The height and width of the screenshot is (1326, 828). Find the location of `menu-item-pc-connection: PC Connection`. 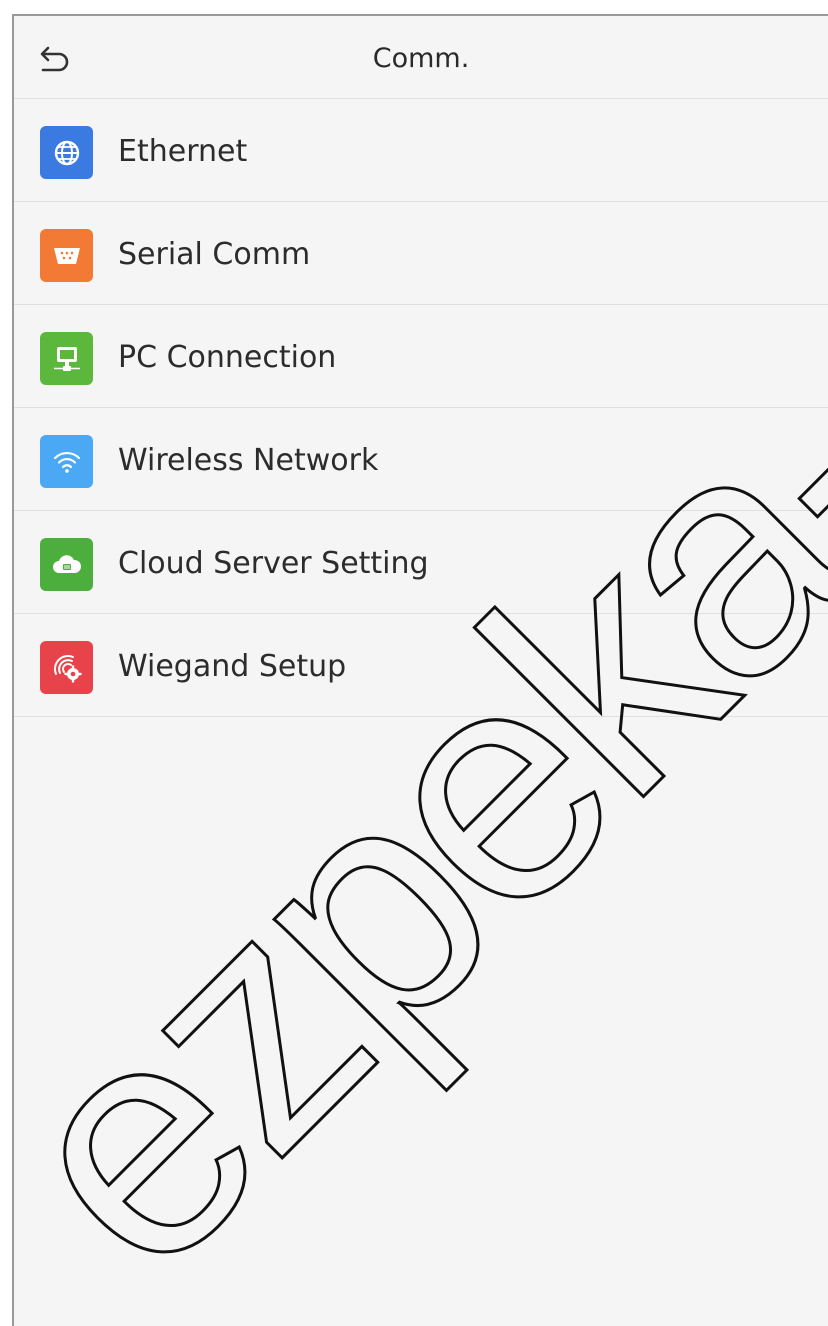

menu-item-pc-connection: PC Connection is located at coordinates (421, 356).